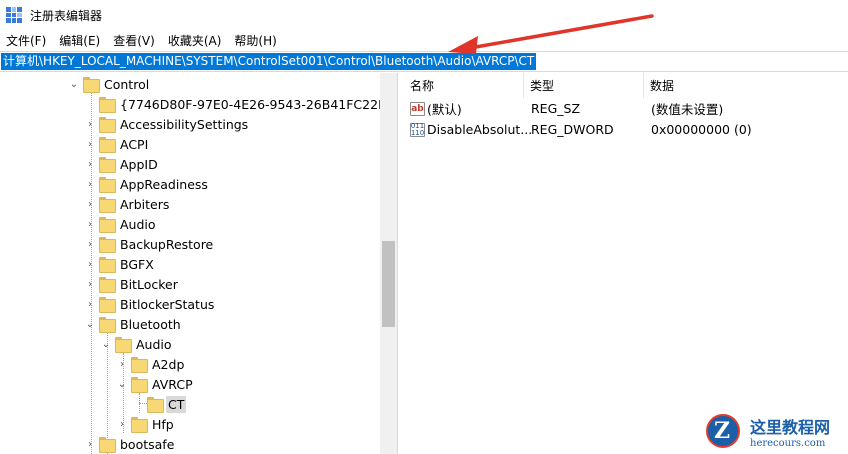 The image size is (848, 454). I want to click on tree-node-accessibilitysettings: › AccessibilitySettings, so click(167, 124).